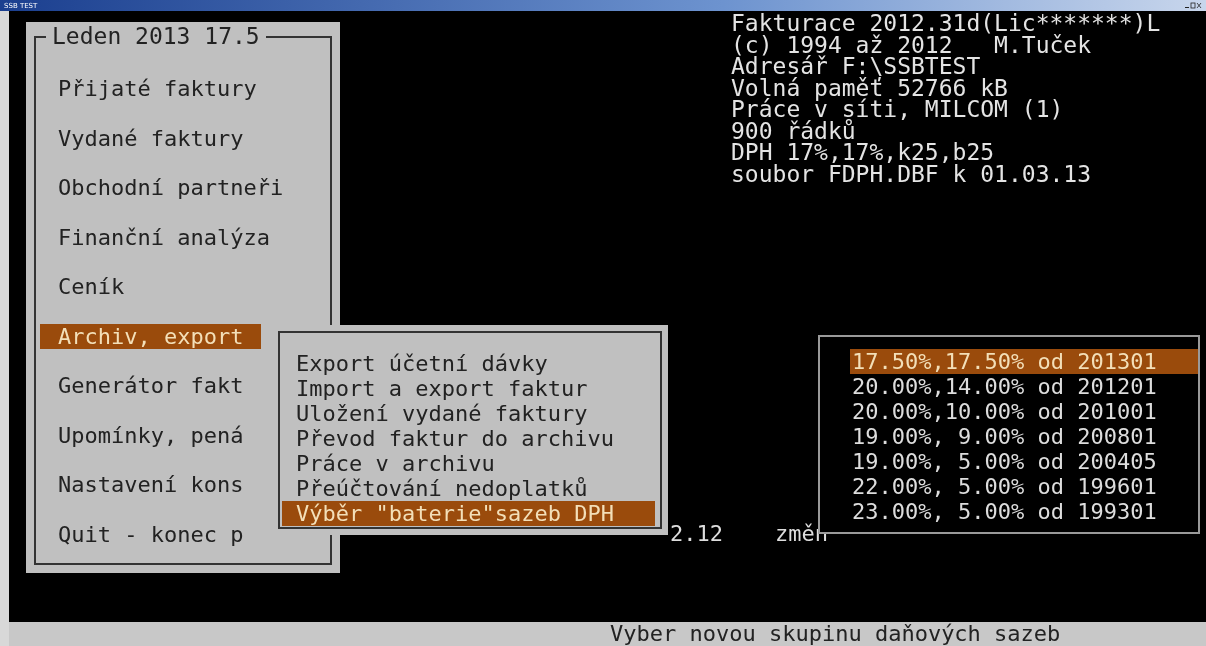 The width and height of the screenshot is (1206, 646). Describe the element at coordinates (151, 385) in the screenshot. I see `menu-item: Generátor fakt` at that location.